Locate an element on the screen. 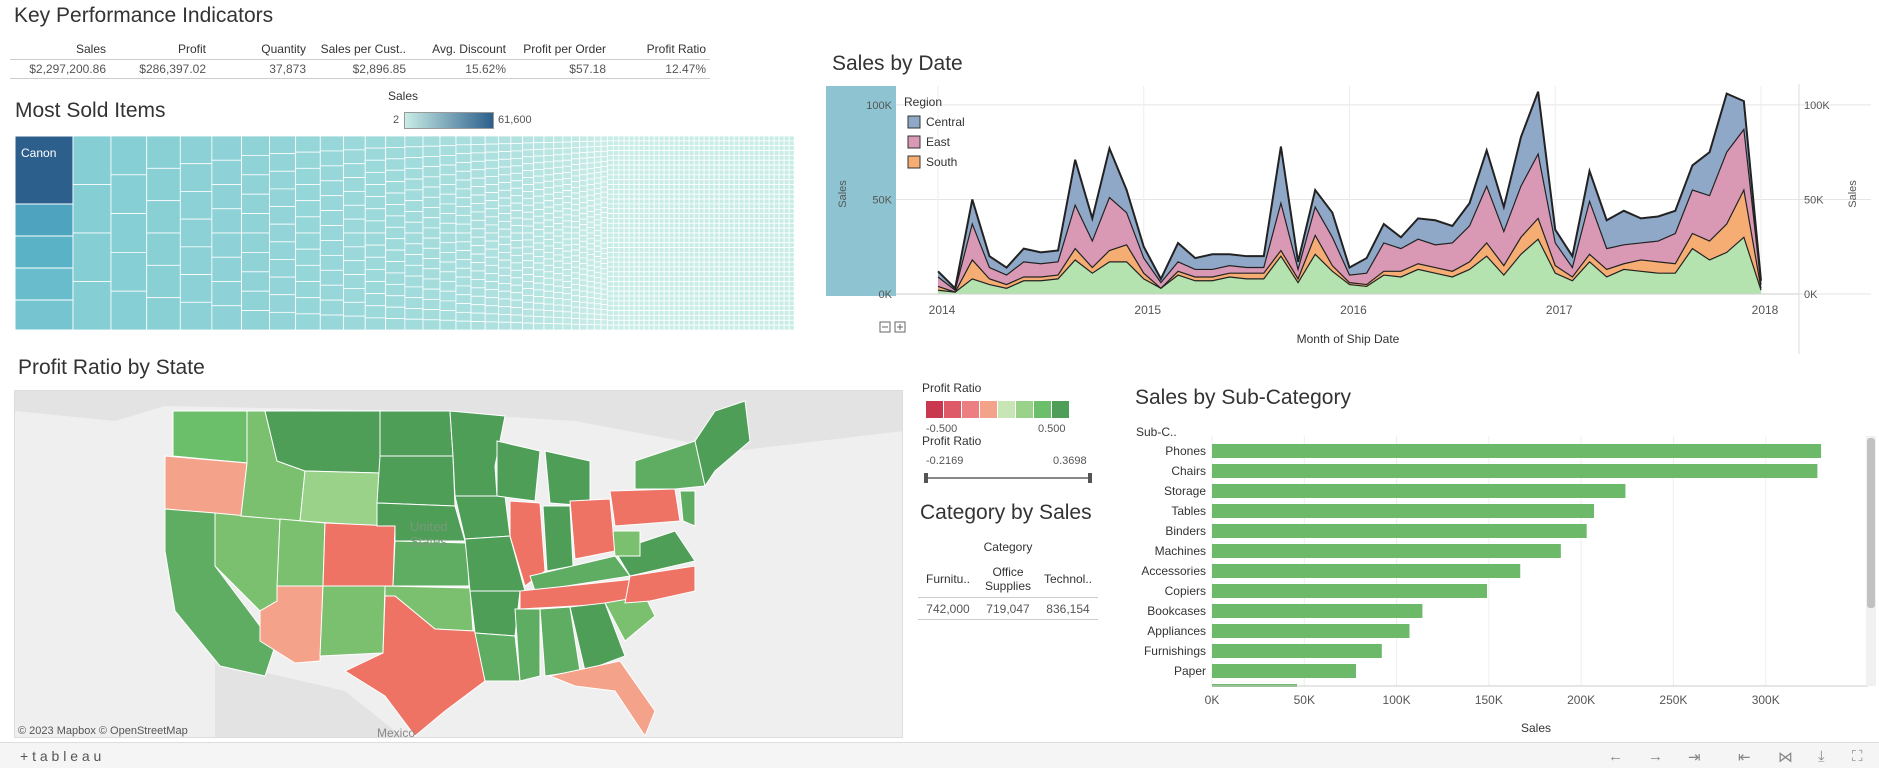  state-new-york is located at coordinates (670, 465).